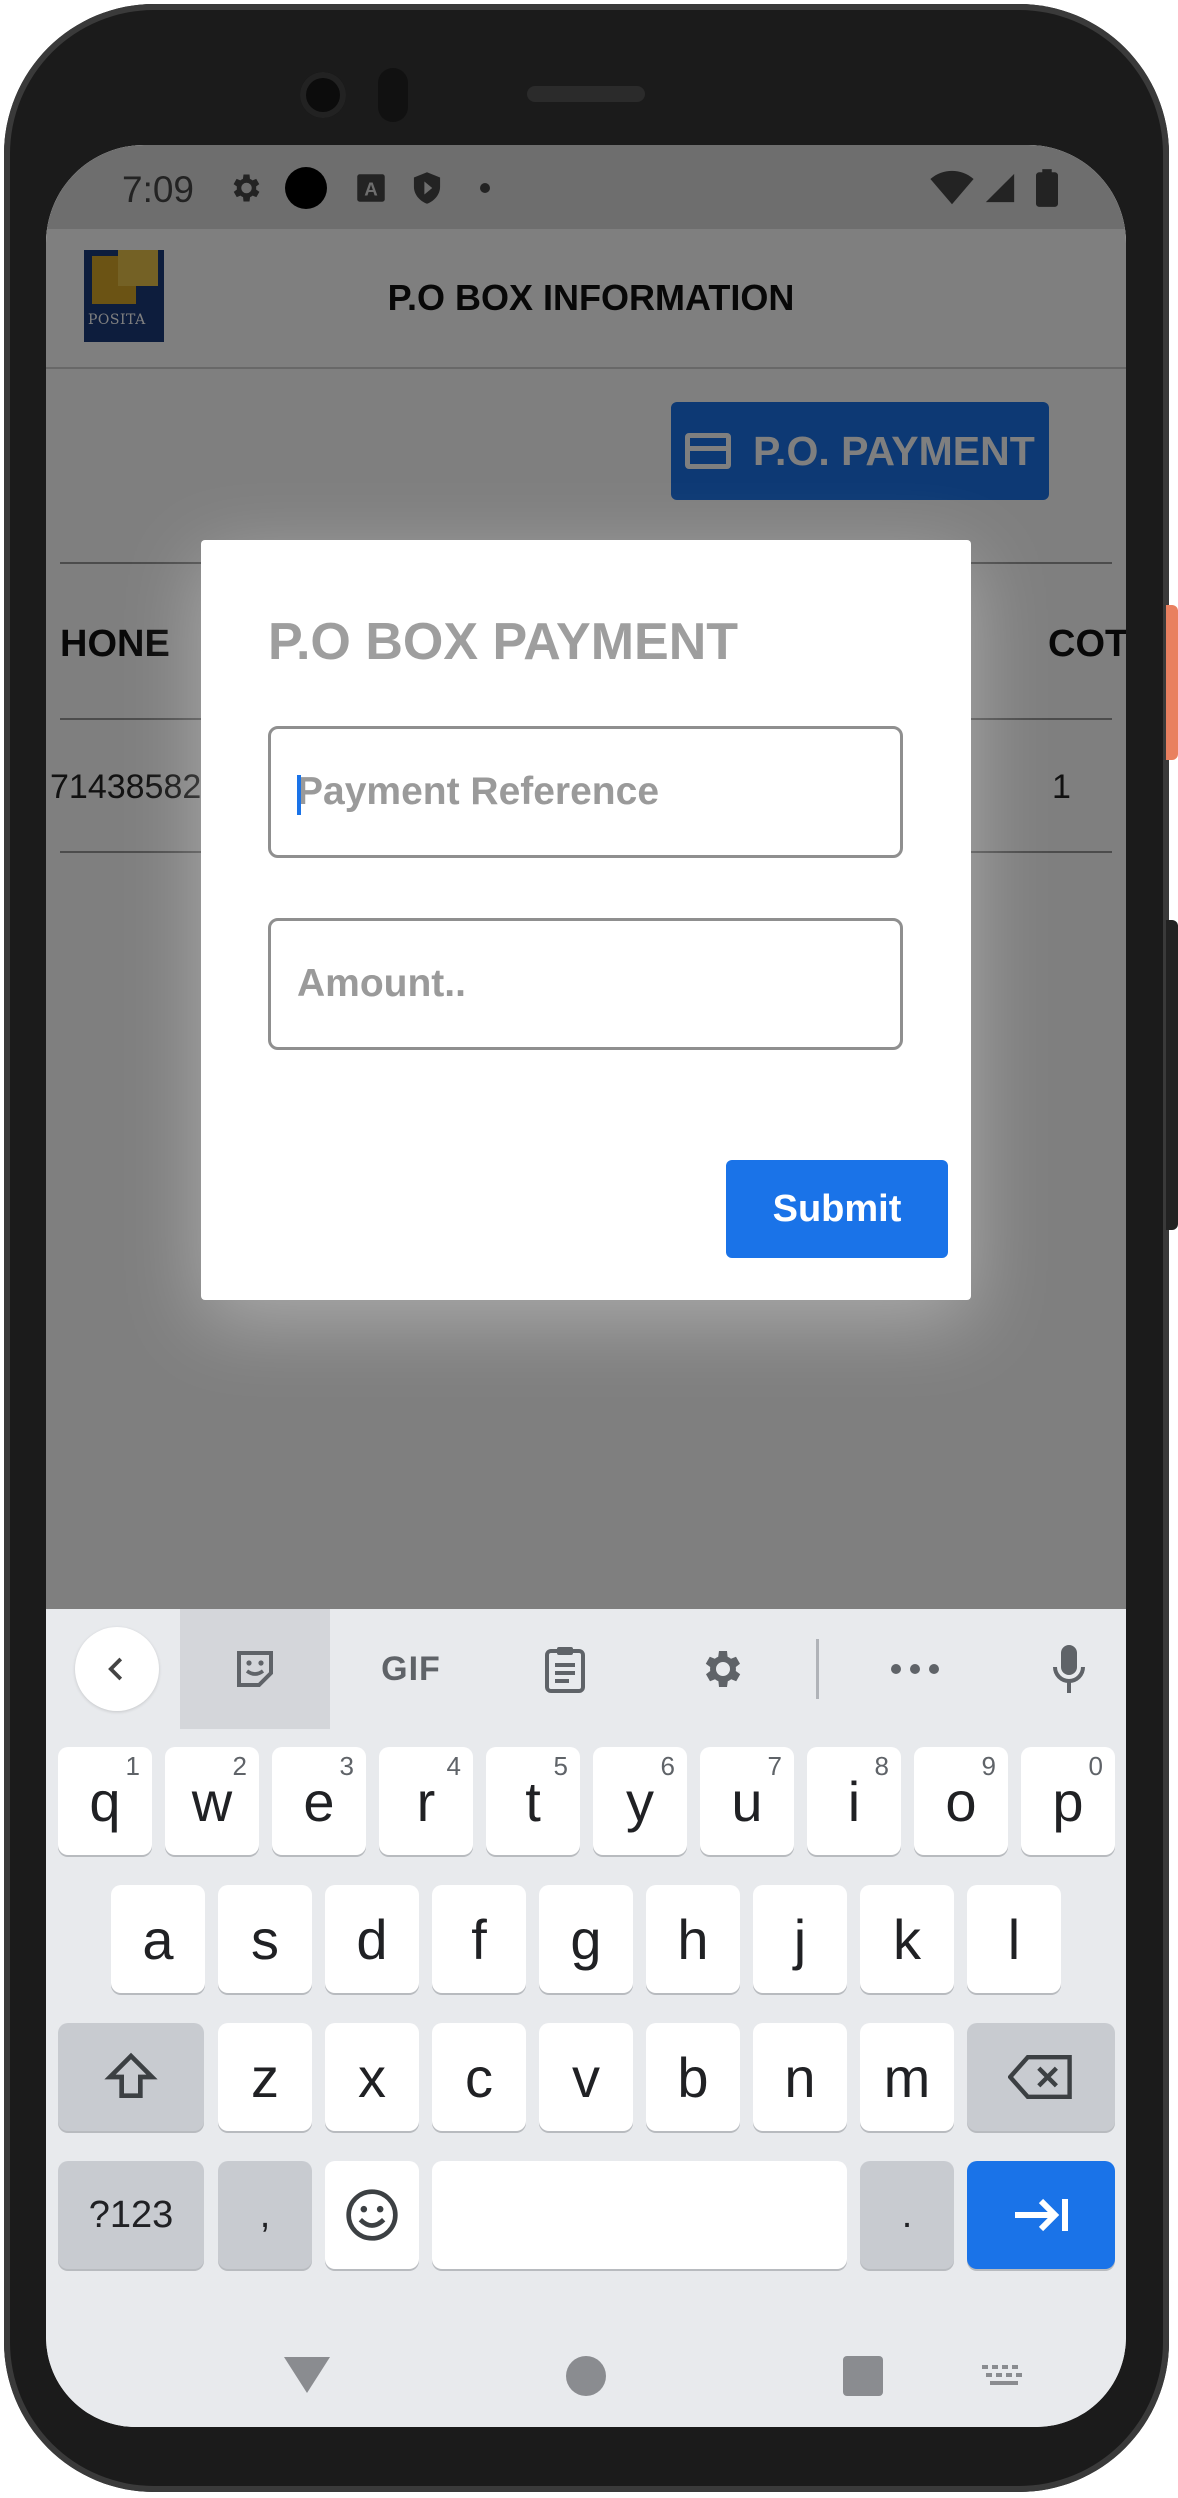 This screenshot has width=1178, height=2498. Describe the element at coordinates (589, 75) in the screenshot. I see `phone-top-bezel` at that location.